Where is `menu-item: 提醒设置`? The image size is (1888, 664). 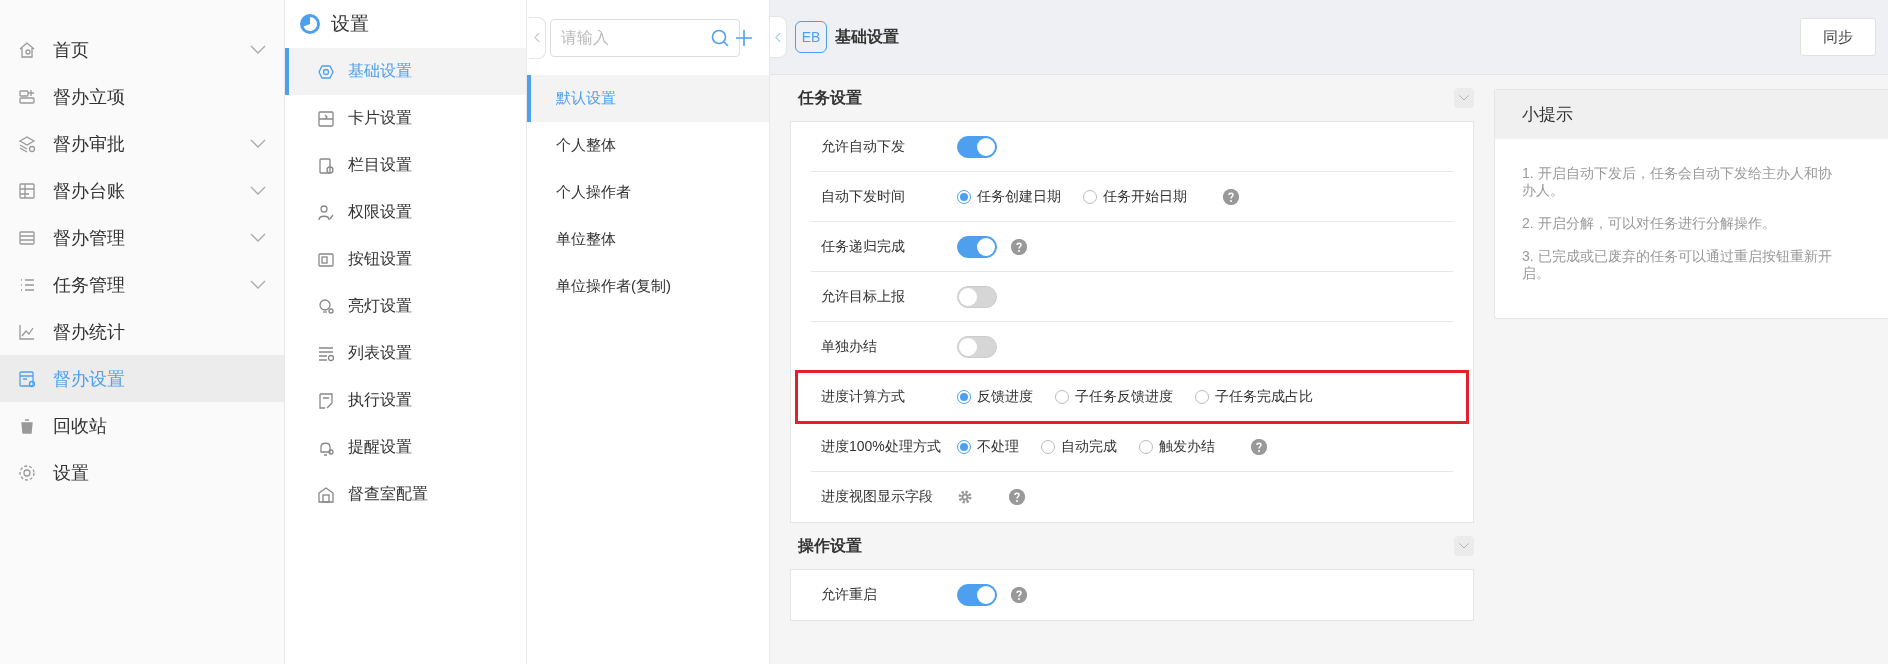
menu-item: 提醒设置 is located at coordinates (405, 447).